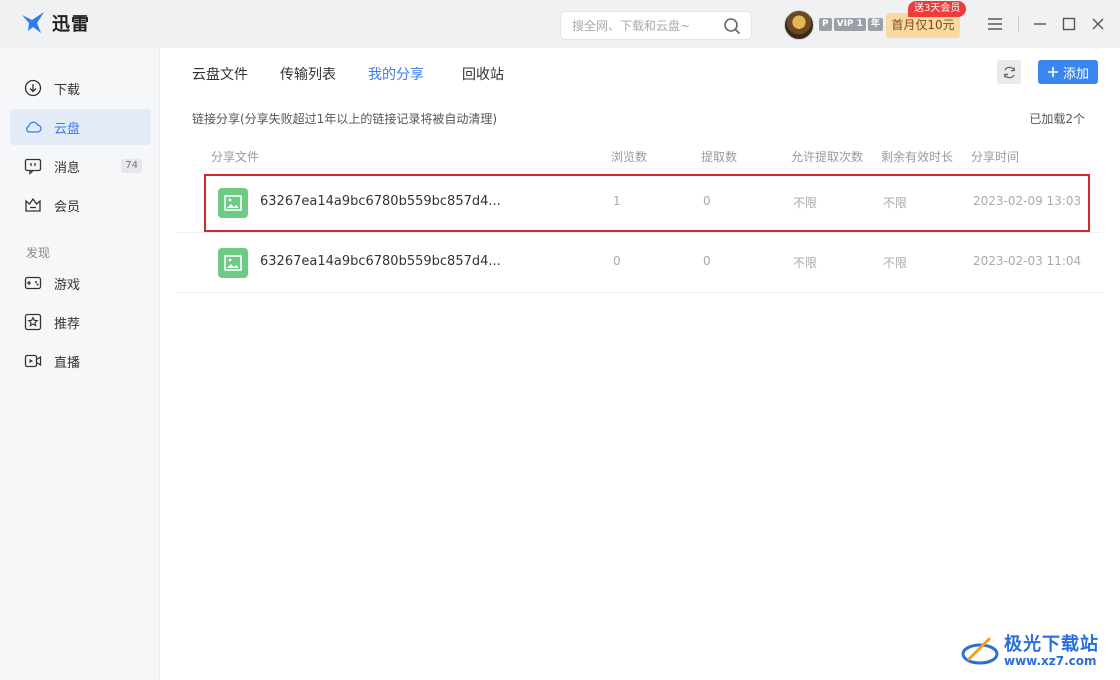 The height and width of the screenshot is (680, 1120). Describe the element at coordinates (67, 168) in the screenshot. I see `sidebar-item-label: 消息` at that location.